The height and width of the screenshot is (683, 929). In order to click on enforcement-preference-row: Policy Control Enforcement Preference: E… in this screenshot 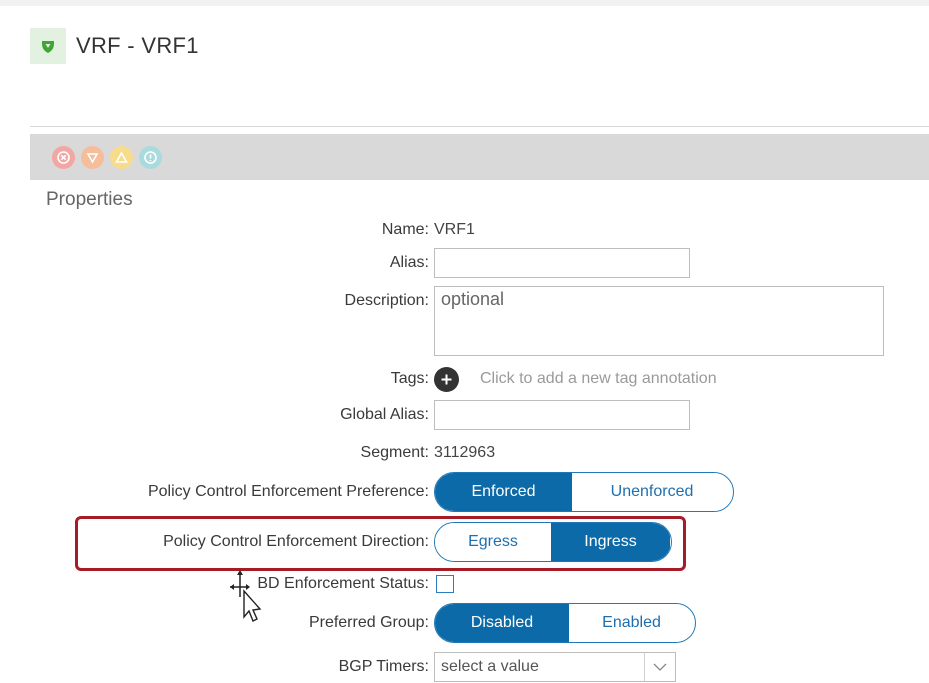, I will do `click(464, 492)`.